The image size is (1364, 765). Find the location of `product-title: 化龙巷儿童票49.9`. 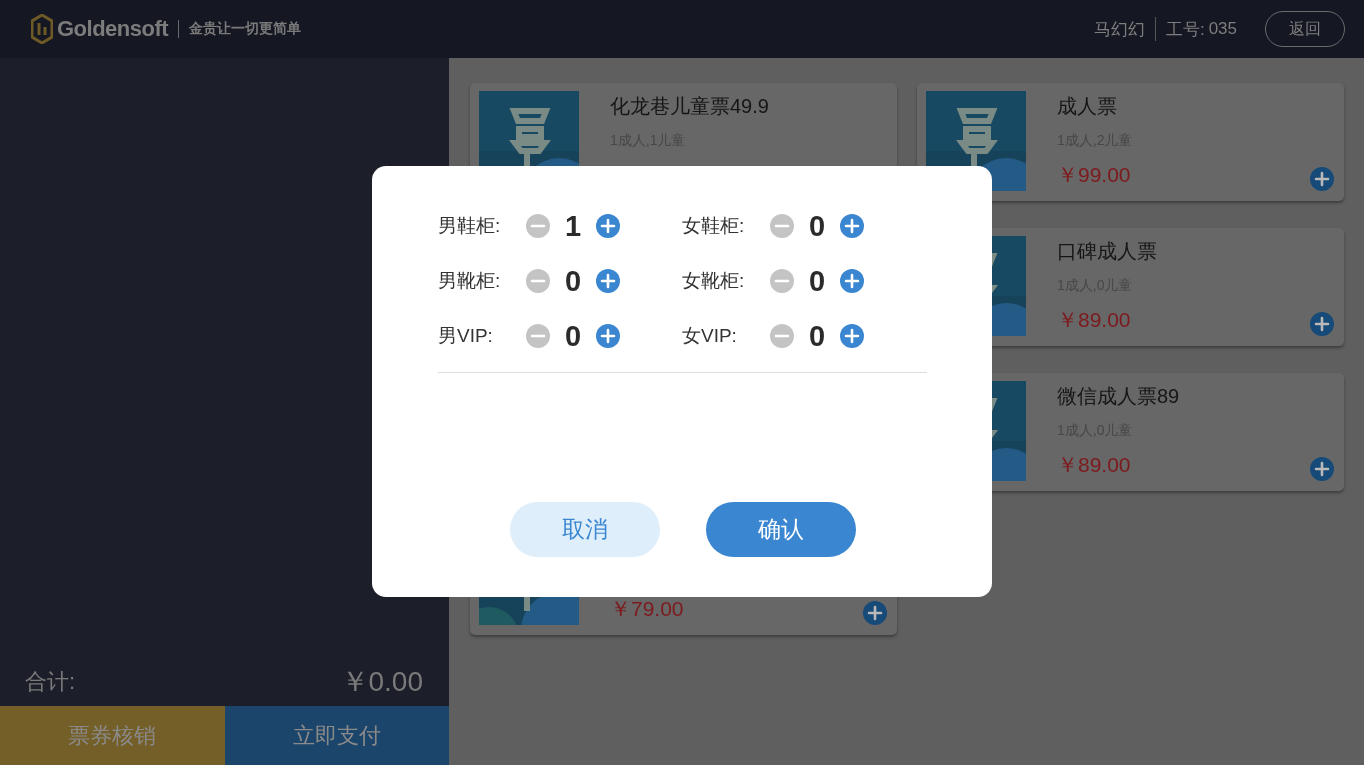

product-title: 化龙巷儿童票49.9 is located at coordinates (689, 106).